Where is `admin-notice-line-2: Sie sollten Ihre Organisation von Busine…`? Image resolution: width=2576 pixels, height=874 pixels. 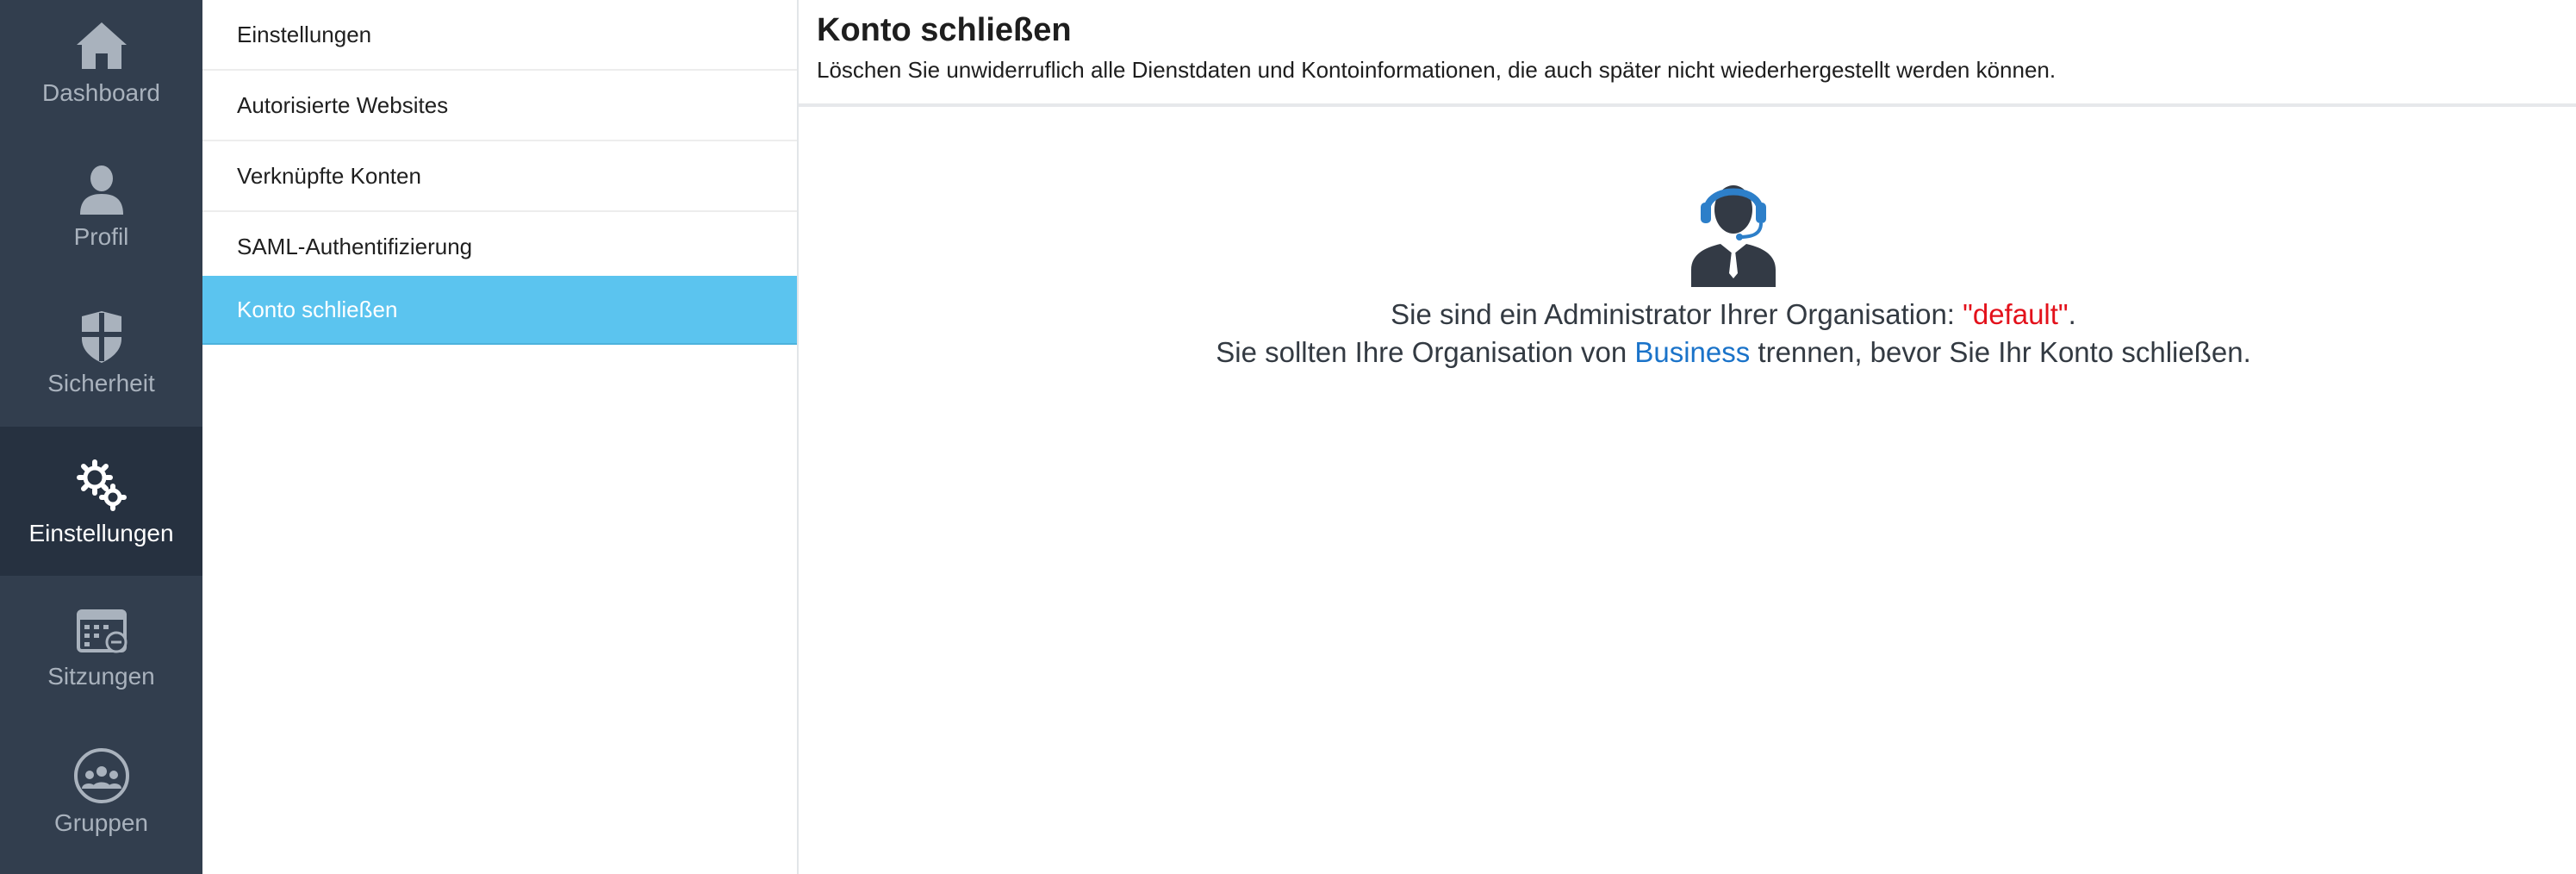
admin-notice-line-2: Sie sollten Ihre Organisation von Busine… is located at coordinates (1734, 352).